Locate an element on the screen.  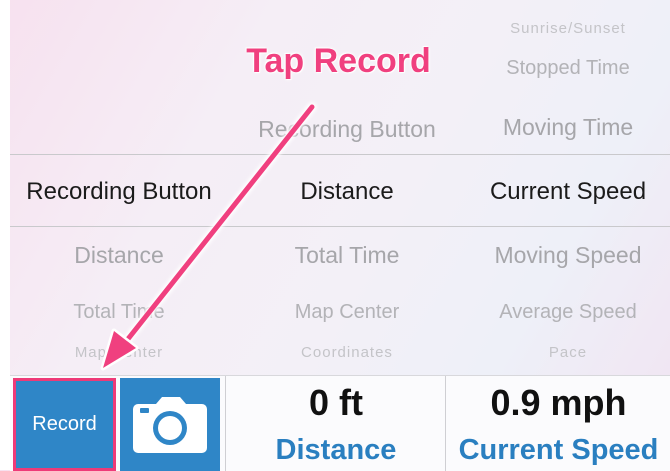
picker-item: Stopped Time is located at coordinates (568, 68).